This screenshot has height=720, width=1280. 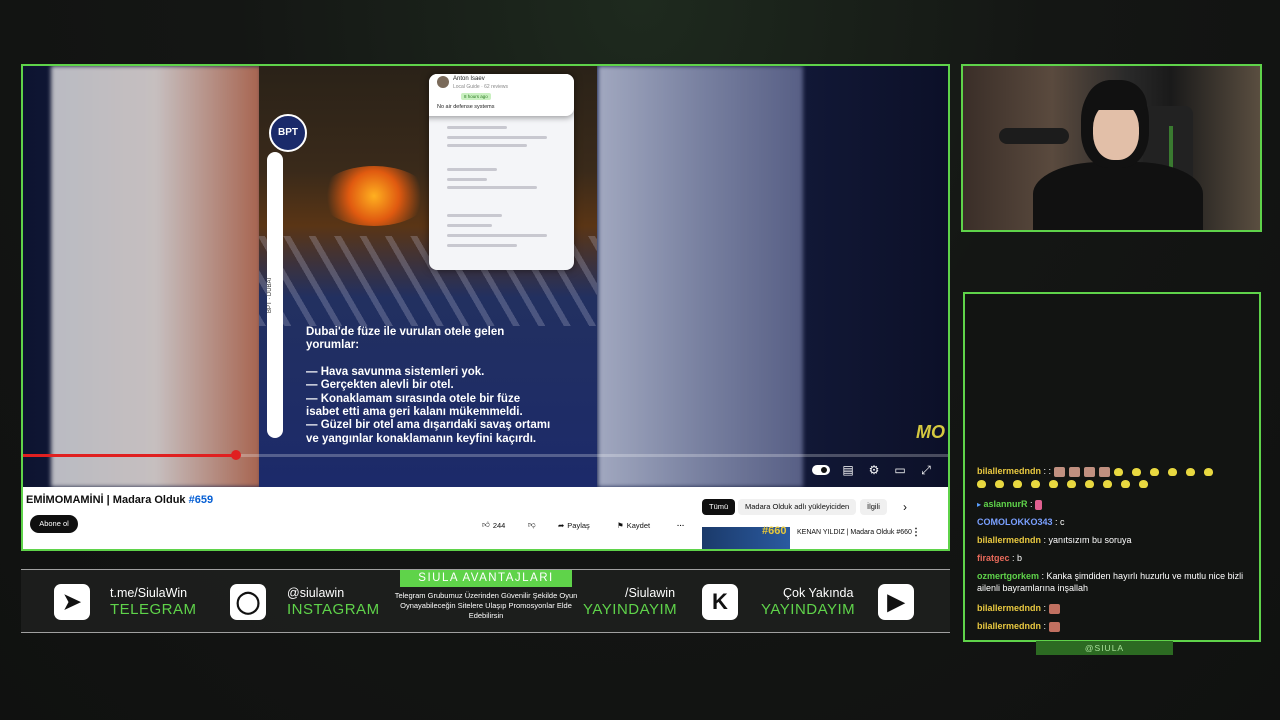 I want to click on review-time-badge: 8 hours ago, so click(x=476, y=96).